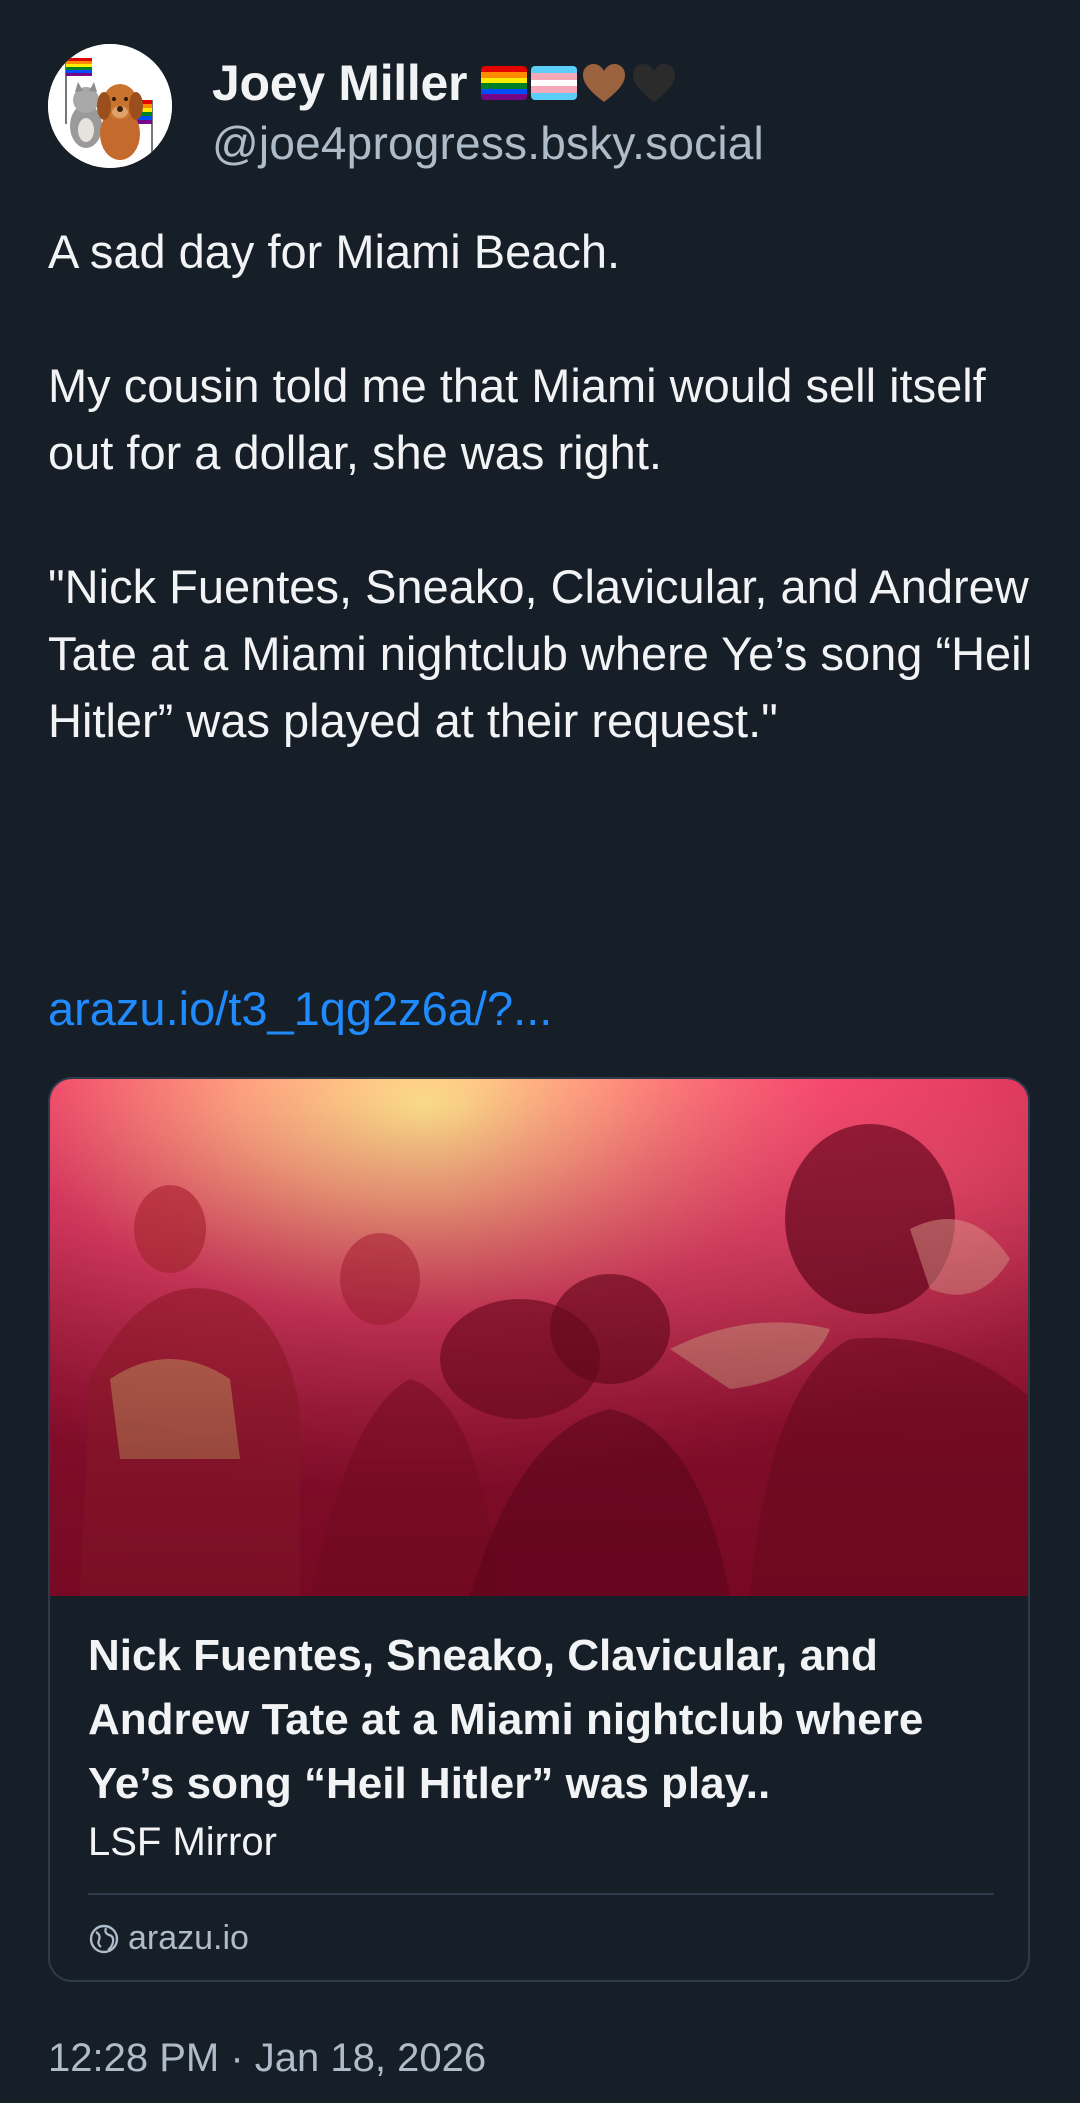 Image resolution: width=1080 pixels, height=2103 pixels. I want to click on avatar-image, so click(110, 106).